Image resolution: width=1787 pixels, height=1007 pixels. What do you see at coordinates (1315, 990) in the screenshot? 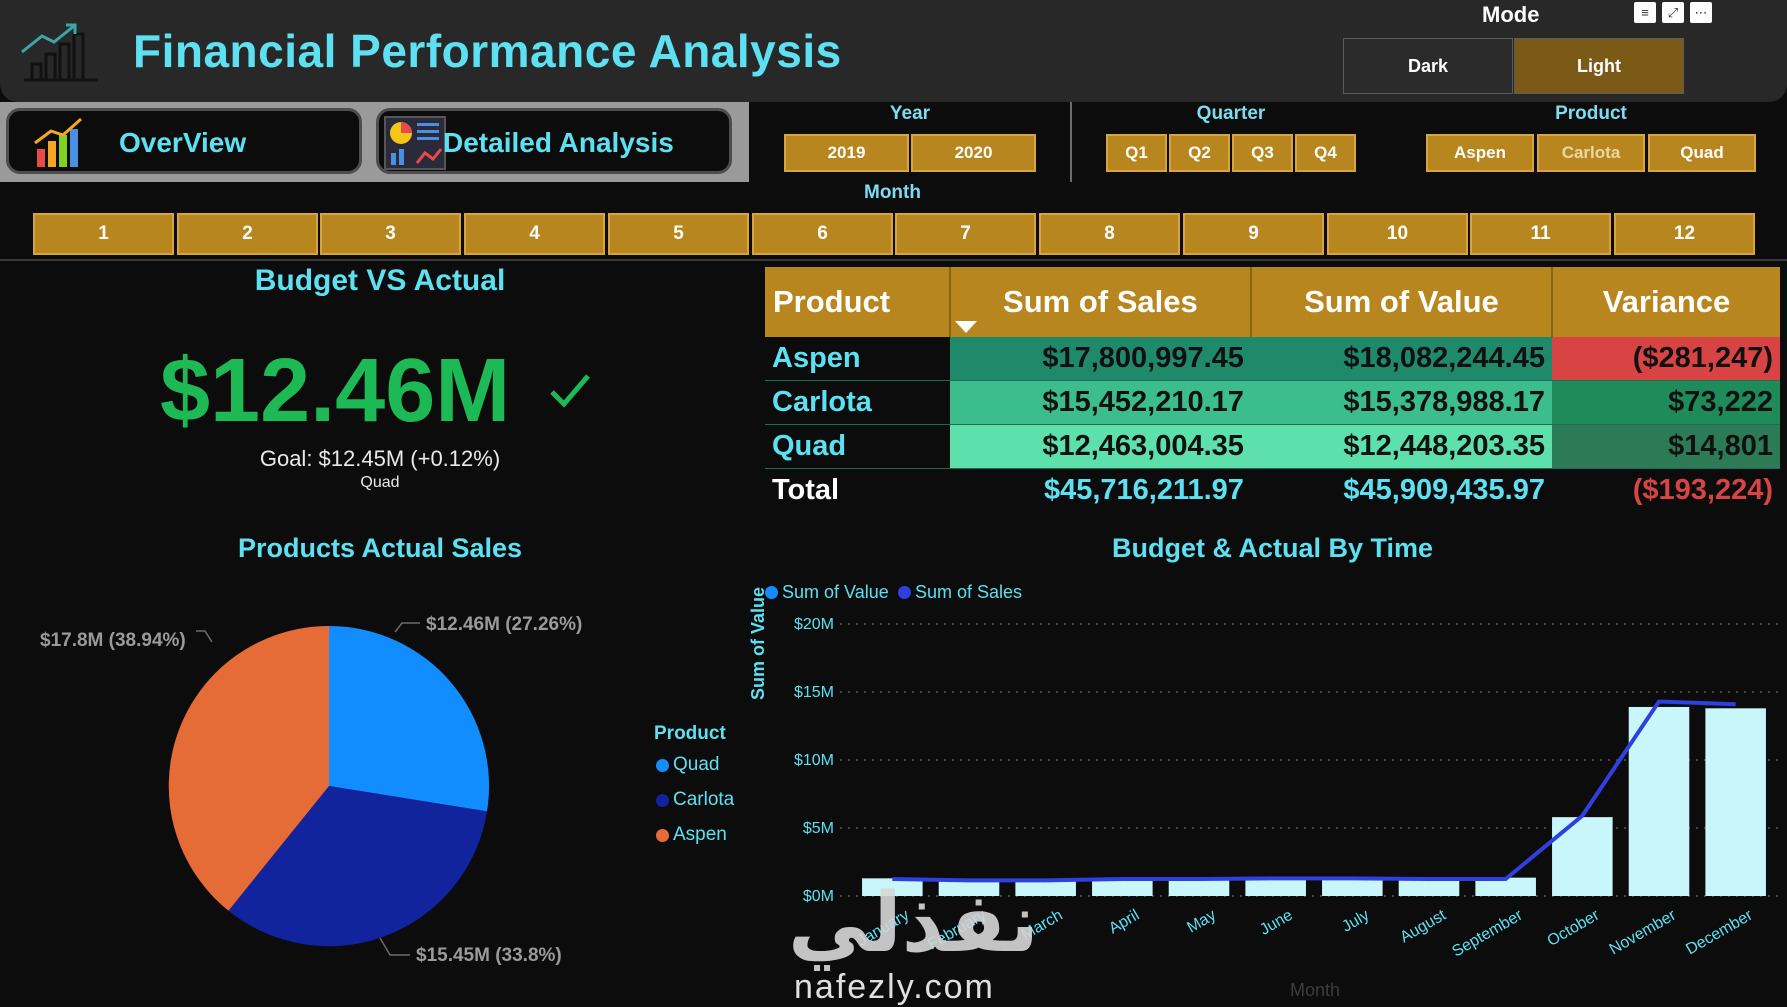
I see `combo-x-axis-title: Month` at bounding box center [1315, 990].